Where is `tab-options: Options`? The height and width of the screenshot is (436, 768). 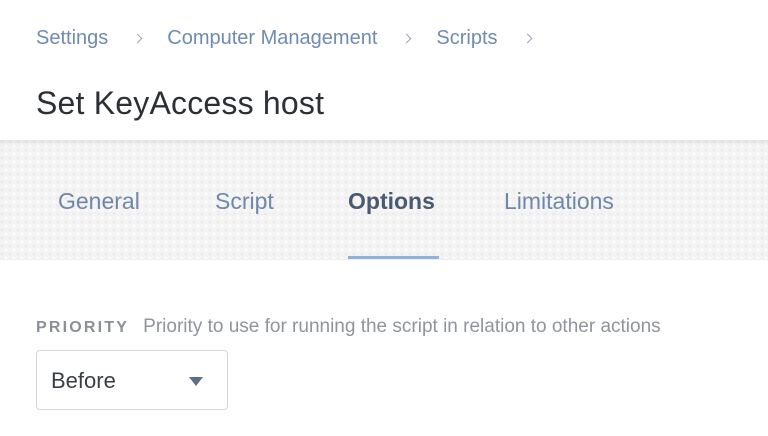
tab-options: Options is located at coordinates (391, 201).